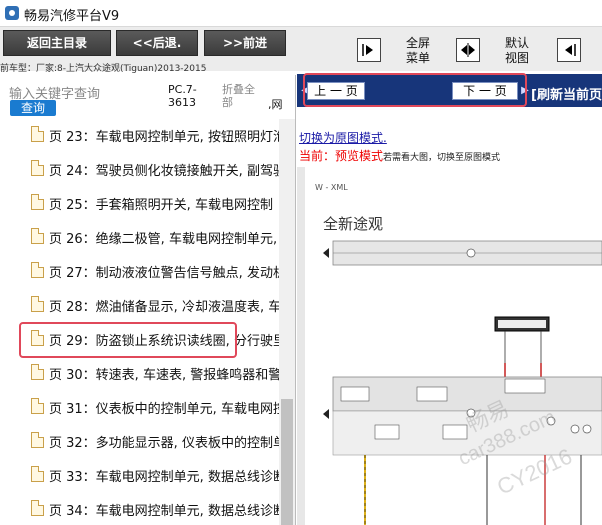  What do you see at coordinates (275, 104) in the screenshot?
I see `page-extra-text: ,网` at bounding box center [275, 104].